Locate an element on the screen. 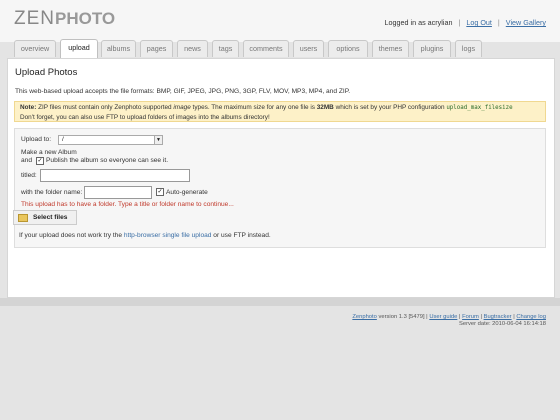 The image size is (560, 420). server-date: Server date: 2010-06-04 16:14:18 is located at coordinates (502, 324).